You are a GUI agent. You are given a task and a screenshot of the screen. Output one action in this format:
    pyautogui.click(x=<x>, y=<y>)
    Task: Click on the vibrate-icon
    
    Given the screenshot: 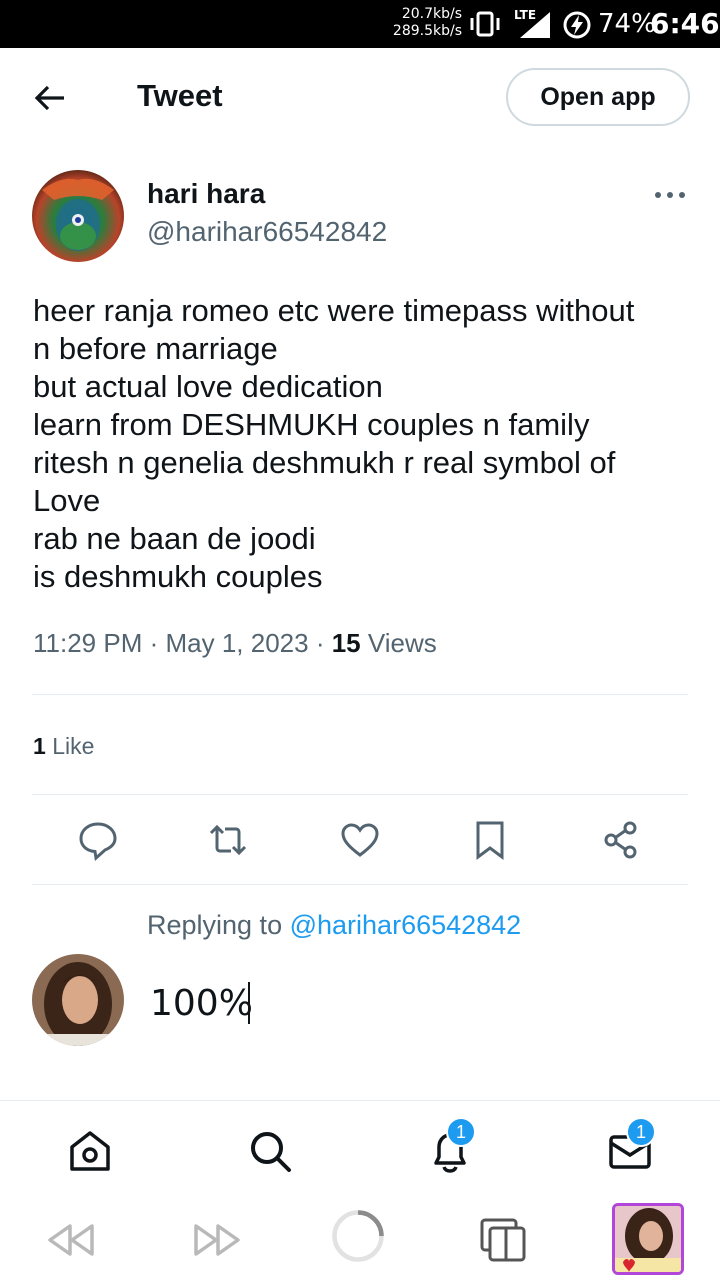 What is the action you would take?
    pyautogui.click(x=485, y=24)
    